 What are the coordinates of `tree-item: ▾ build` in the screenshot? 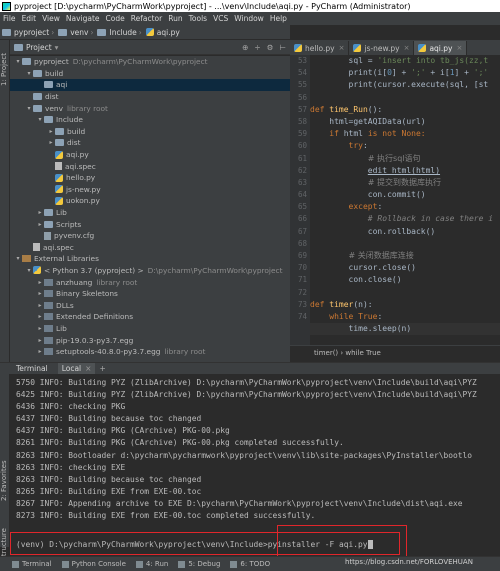 It's located at (150, 74).